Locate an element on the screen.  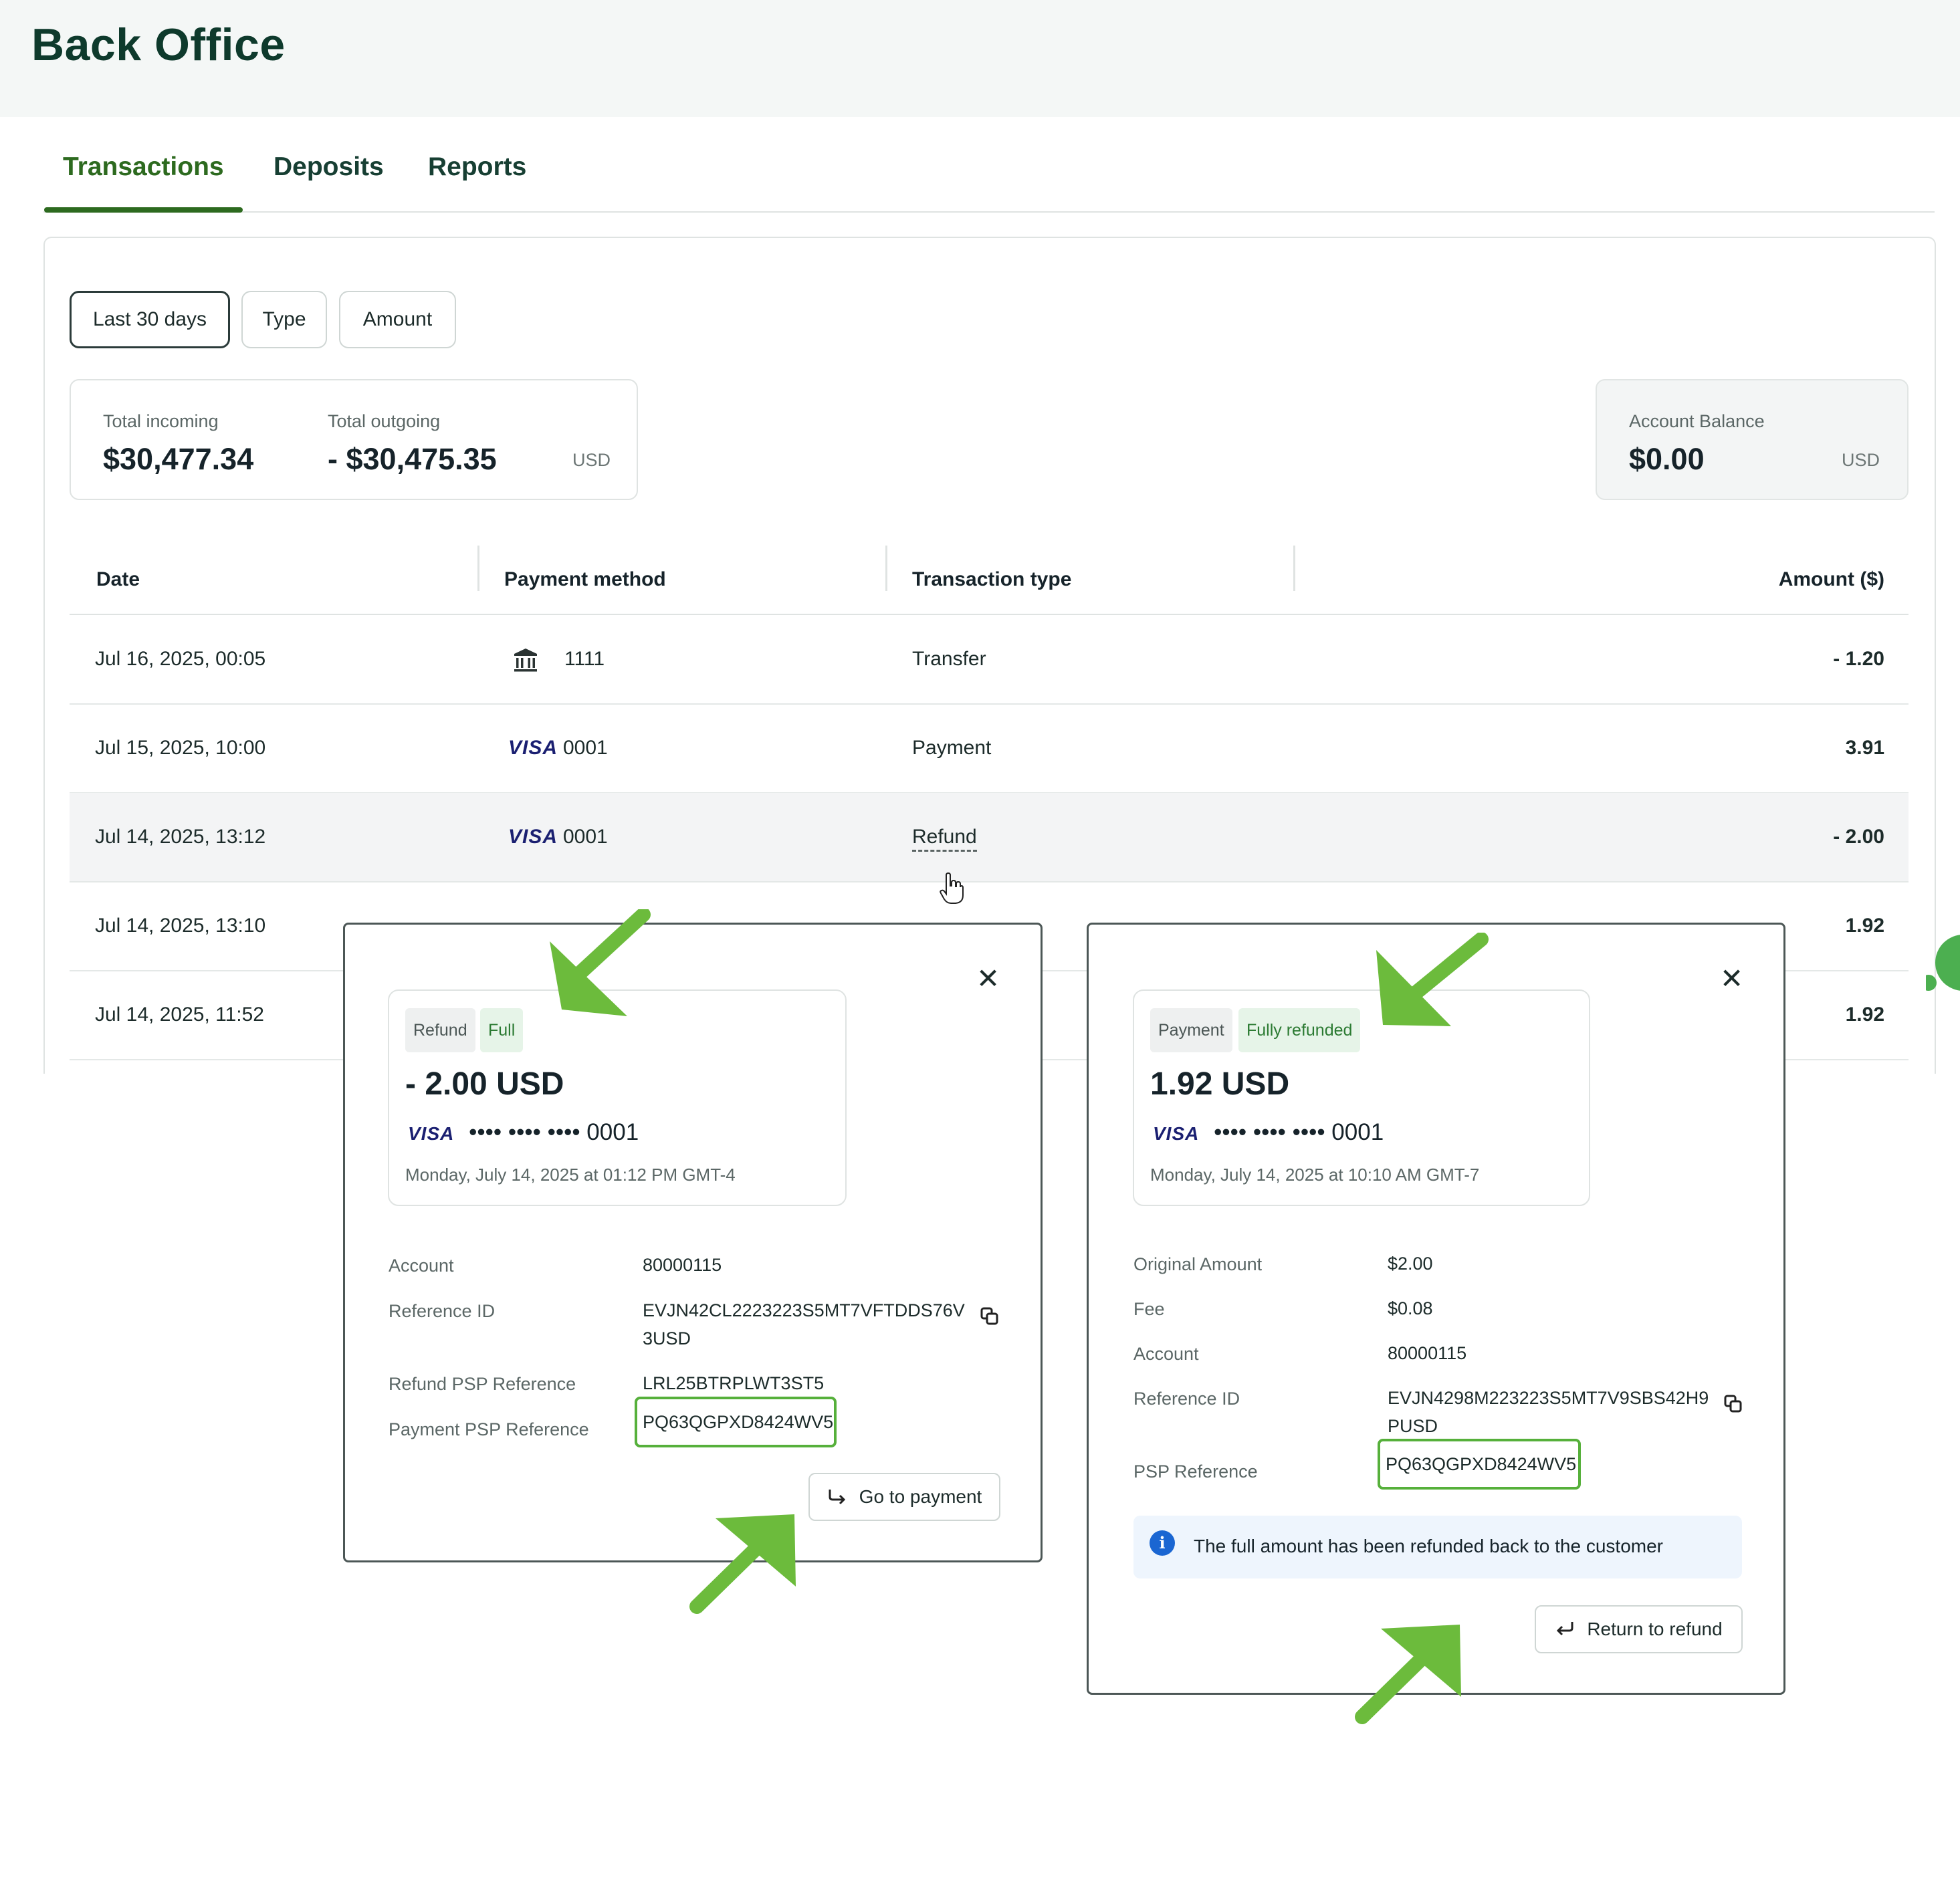
arrow-turn-right-icon is located at coordinates (837, 1497).